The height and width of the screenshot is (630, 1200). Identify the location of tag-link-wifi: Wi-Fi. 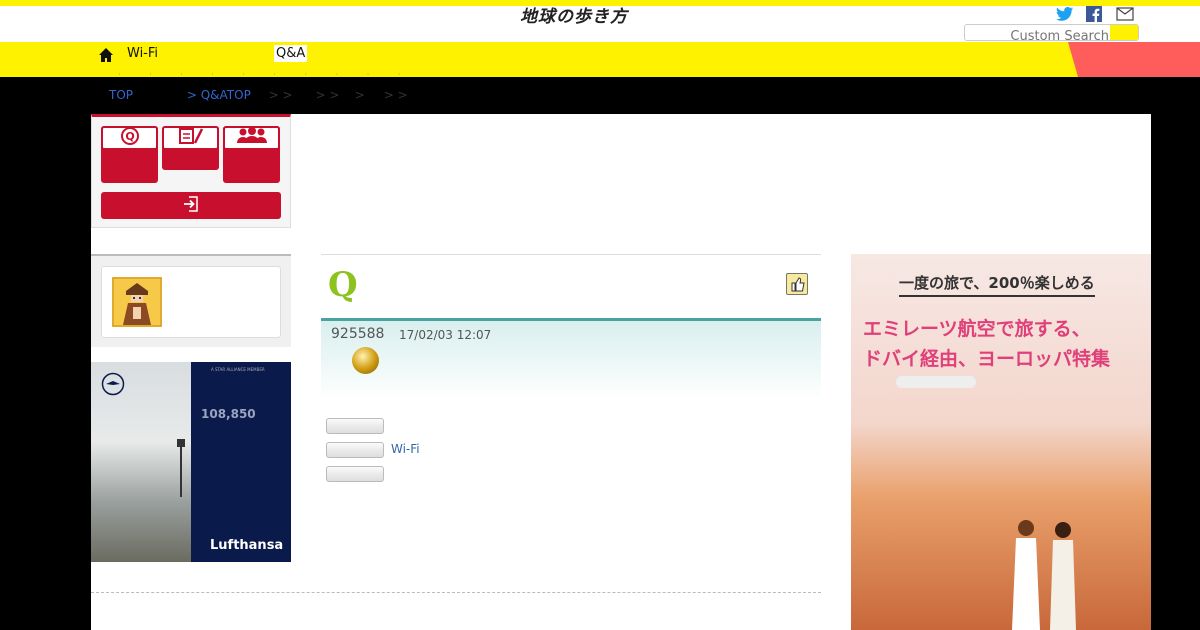
(405, 449).